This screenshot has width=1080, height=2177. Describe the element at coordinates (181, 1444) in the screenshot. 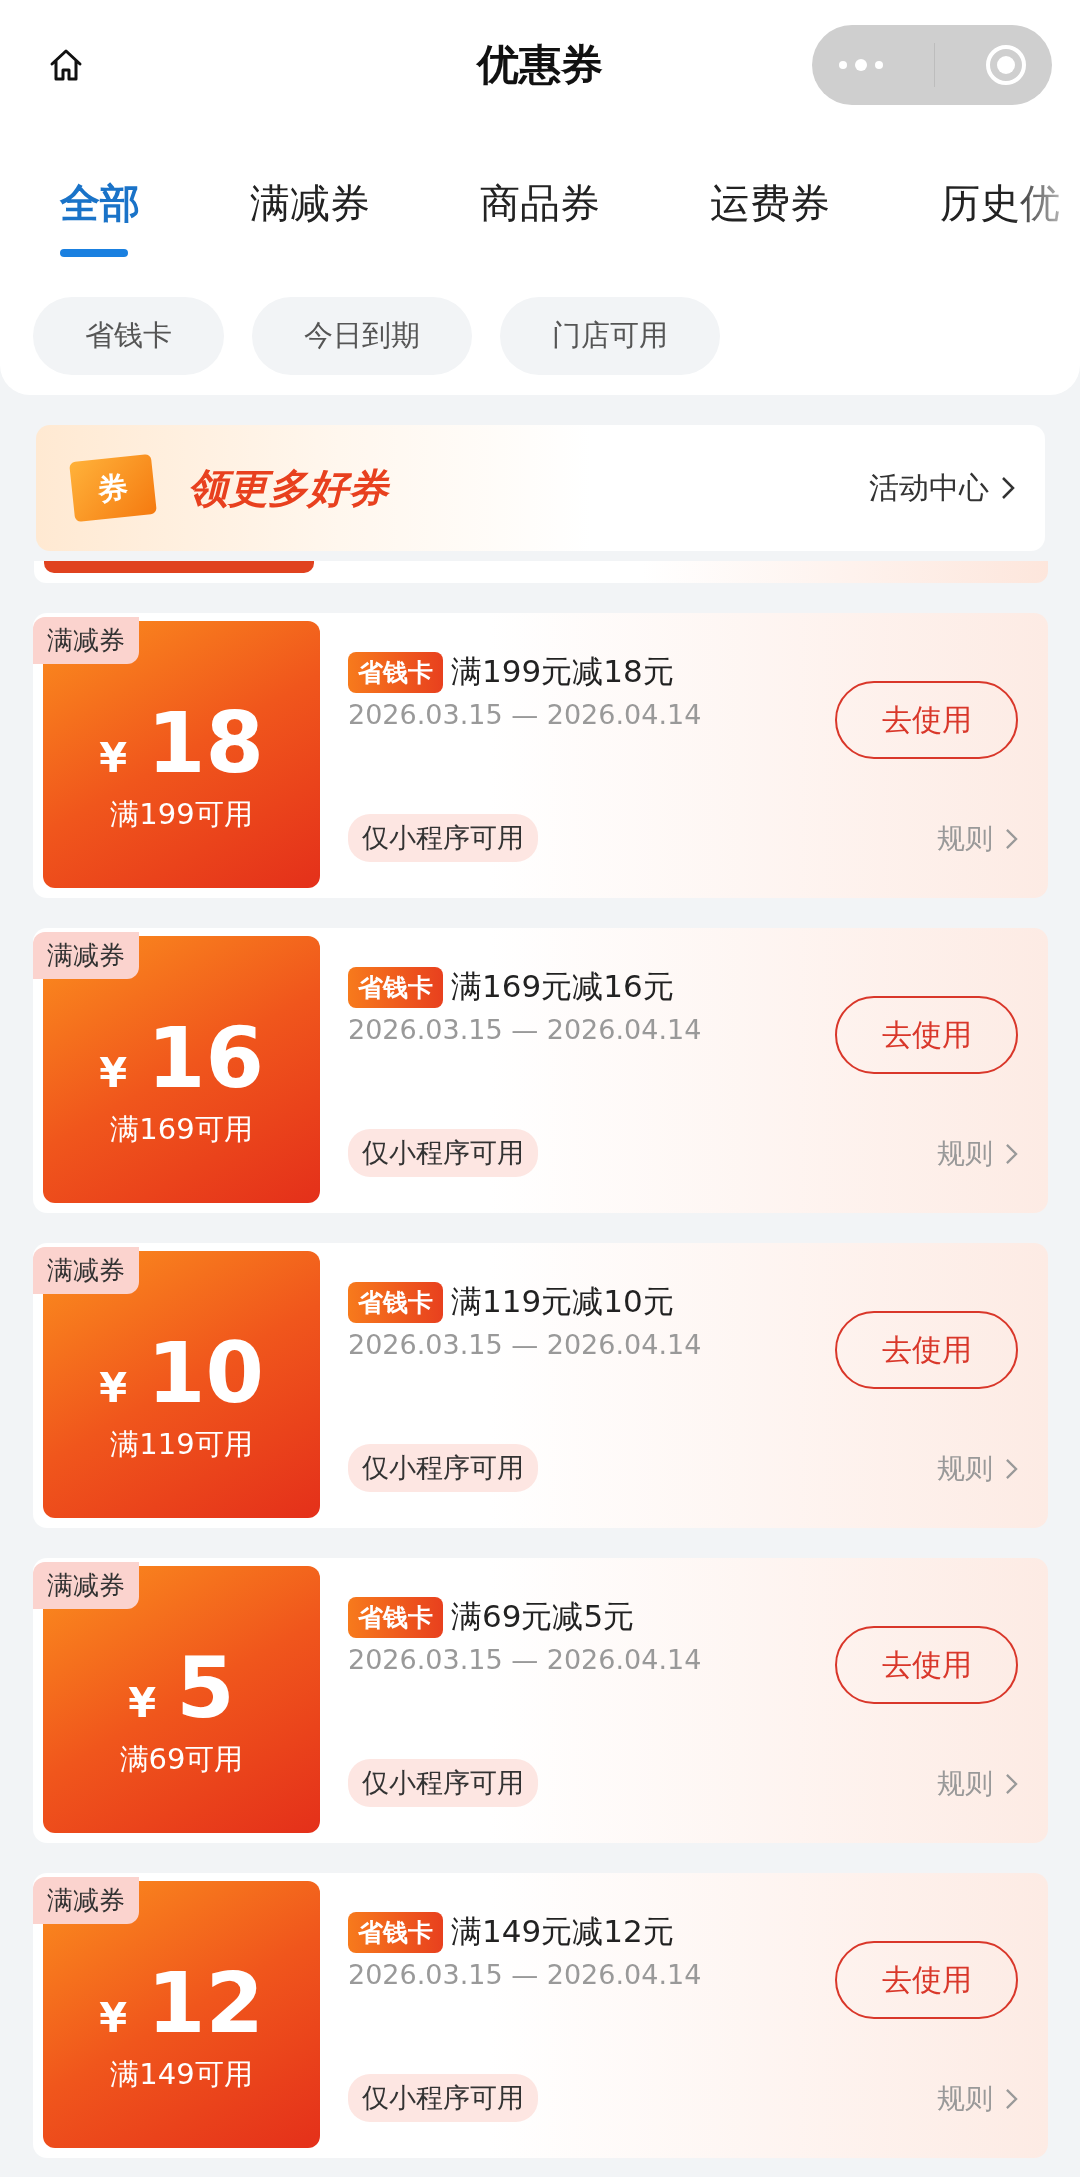

I see `min-spend-condition: 满119可用` at that location.